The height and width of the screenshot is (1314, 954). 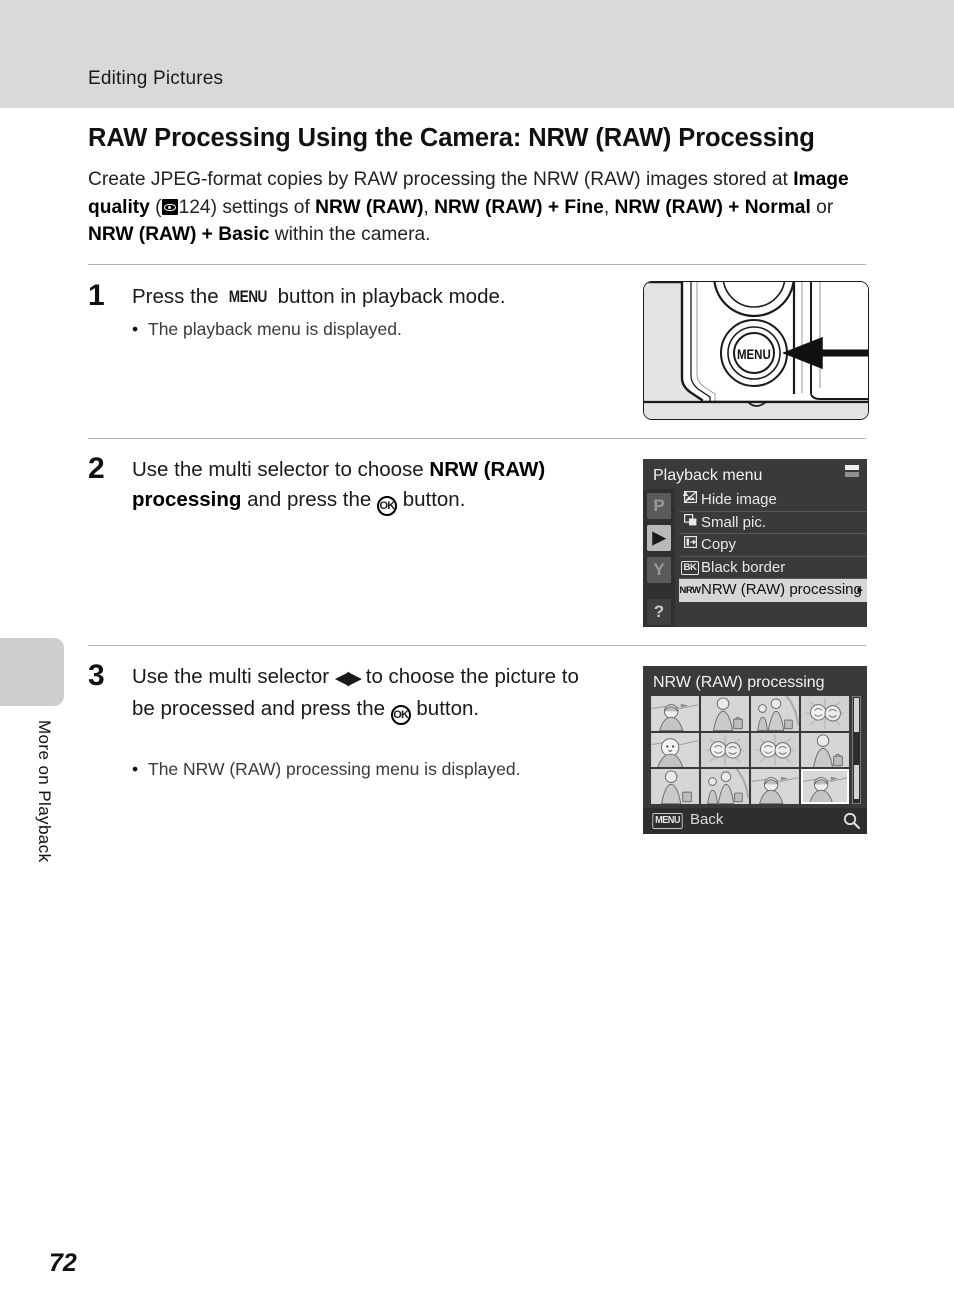 I want to click on step-2-text-b: and press the, so click(x=309, y=499).